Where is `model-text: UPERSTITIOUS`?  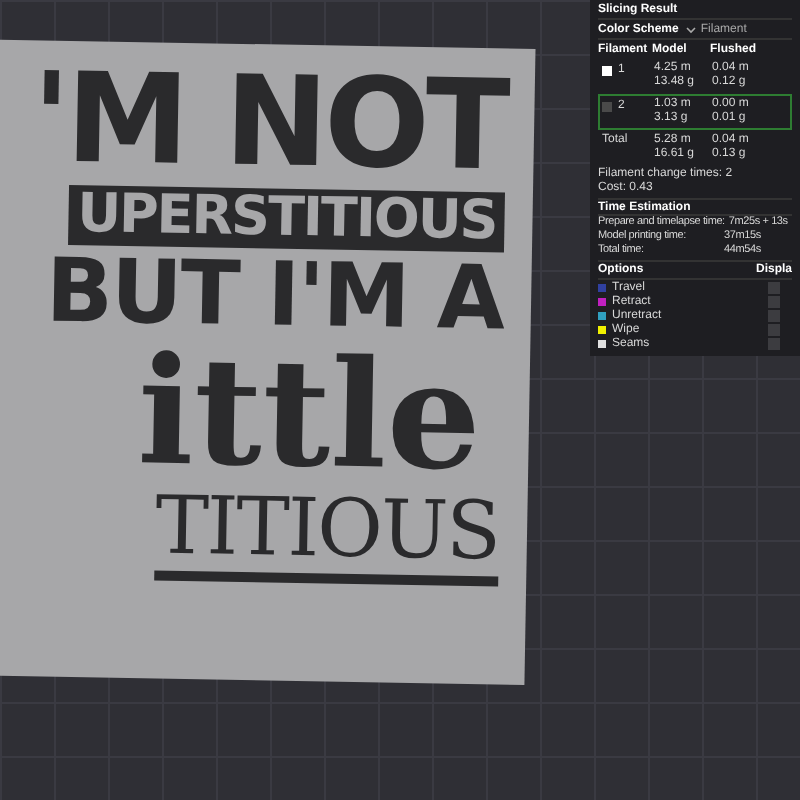 model-text: UPERSTITIOUS is located at coordinates (286, 218).